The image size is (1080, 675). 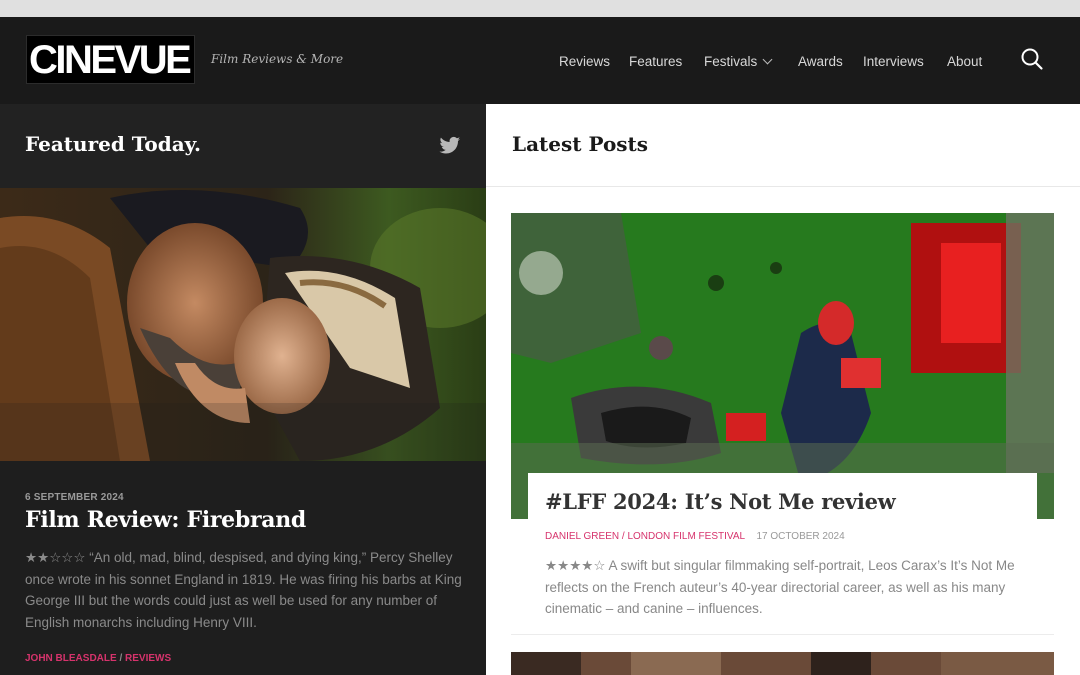 I want to click on nav-reviews: Reviews, so click(x=584, y=61).